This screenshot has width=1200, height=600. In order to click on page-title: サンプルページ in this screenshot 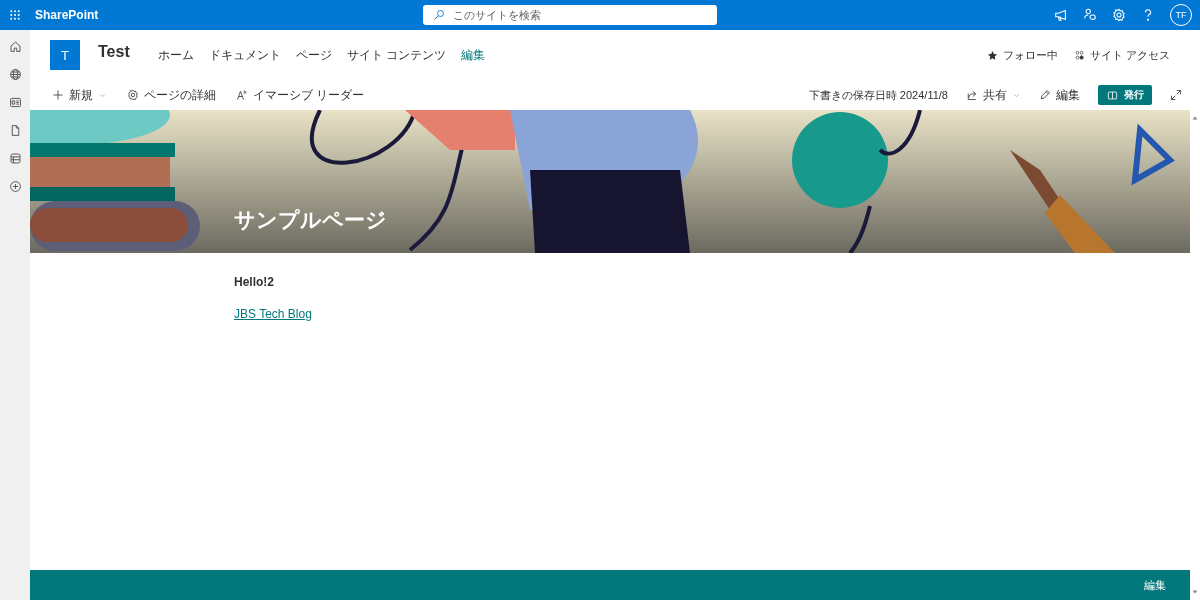, I will do `click(310, 220)`.